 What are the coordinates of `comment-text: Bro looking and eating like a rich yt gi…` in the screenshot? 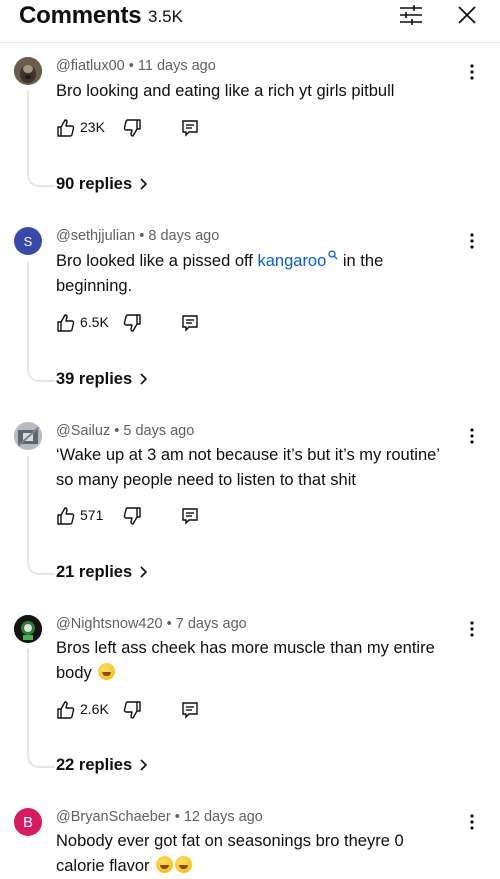 It's located at (225, 91).